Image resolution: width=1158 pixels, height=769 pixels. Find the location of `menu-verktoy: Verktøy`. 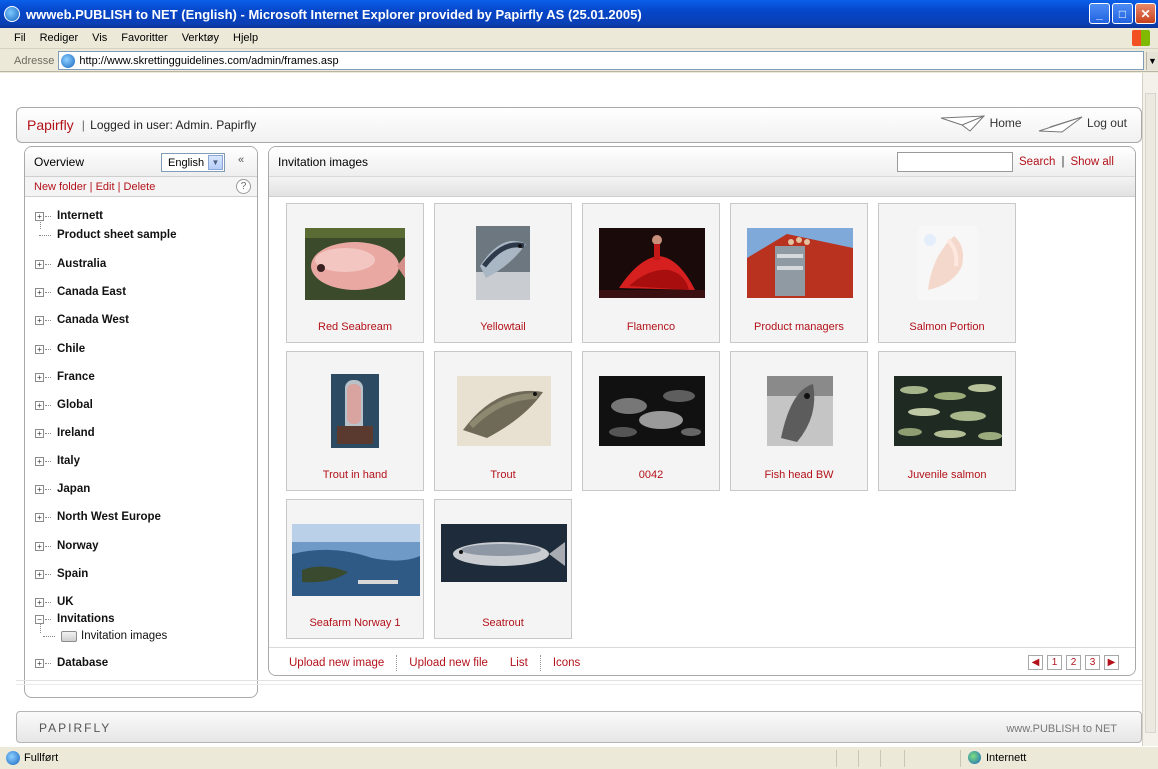

menu-verktoy: Verktøy is located at coordinates (200, 38).